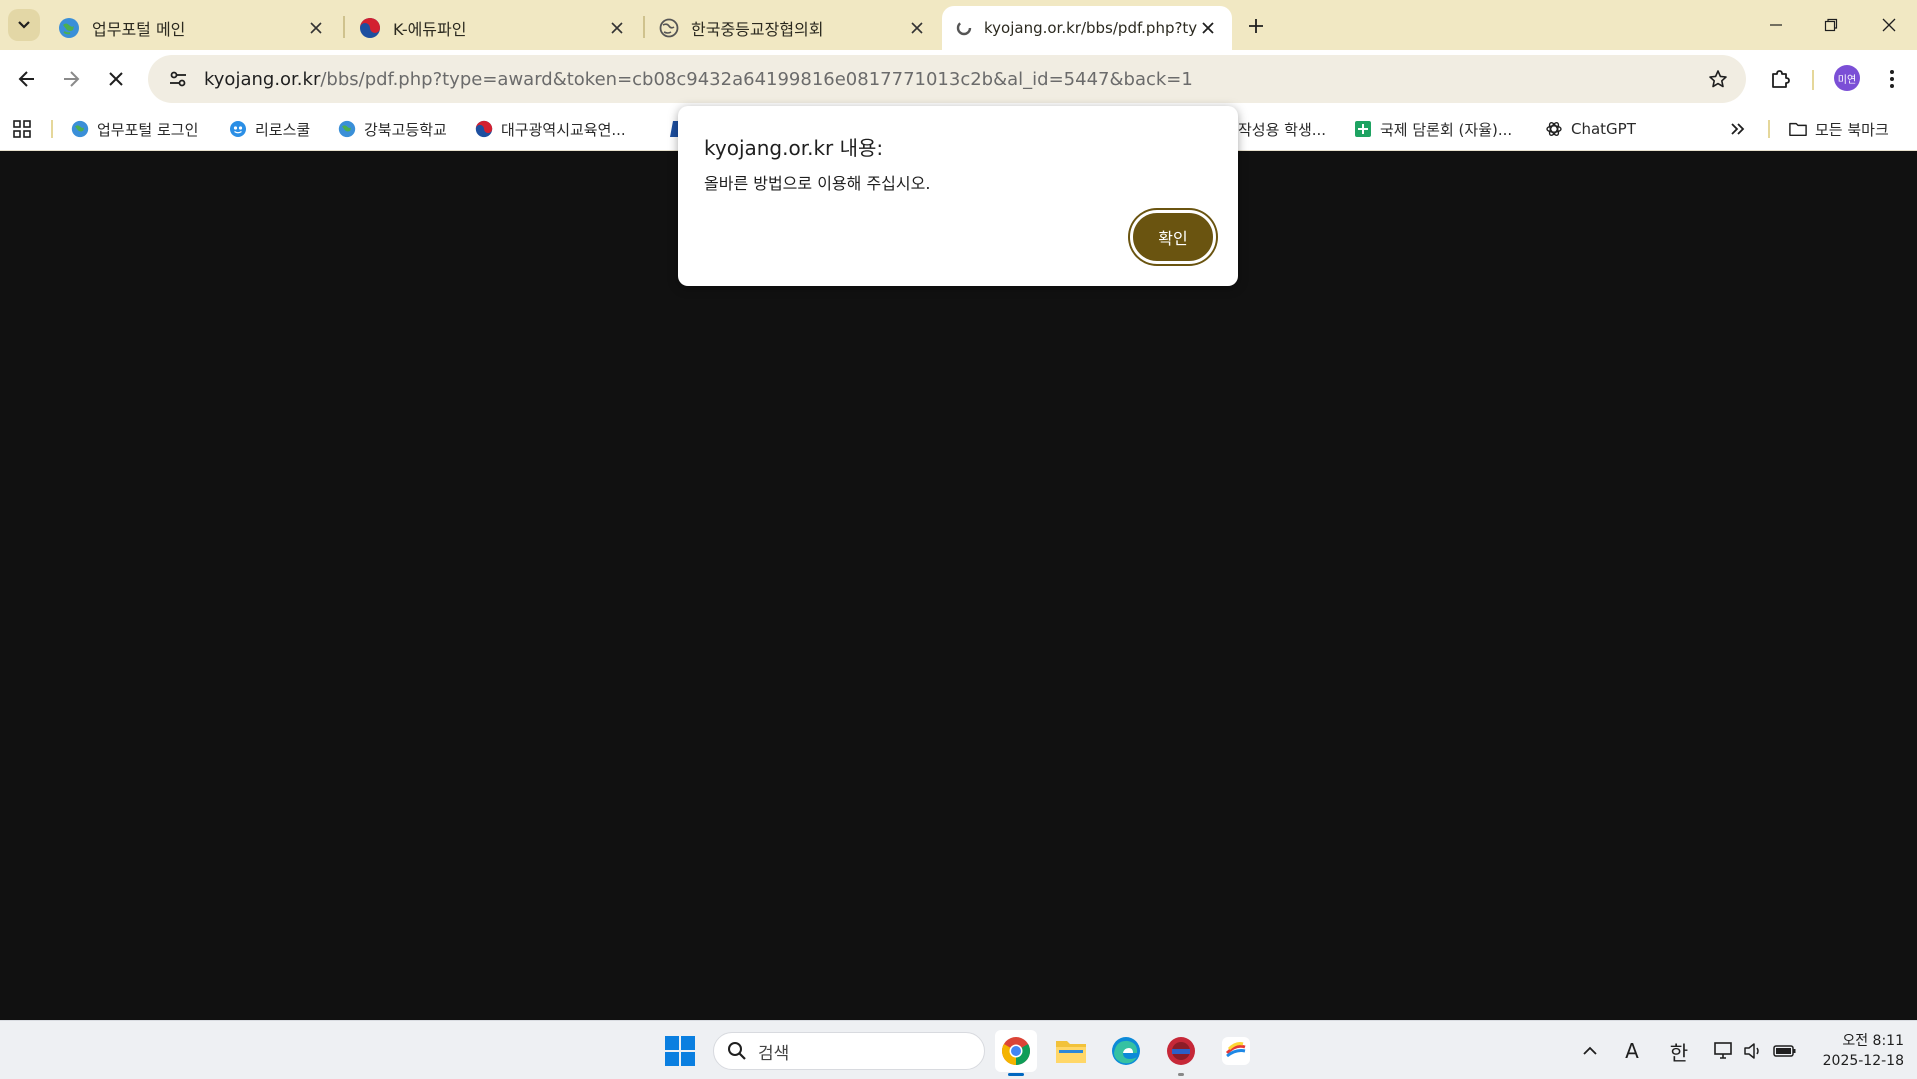  I want to click on bookmark-gangbuk-high: 강북고등학교, so click(392, 129).